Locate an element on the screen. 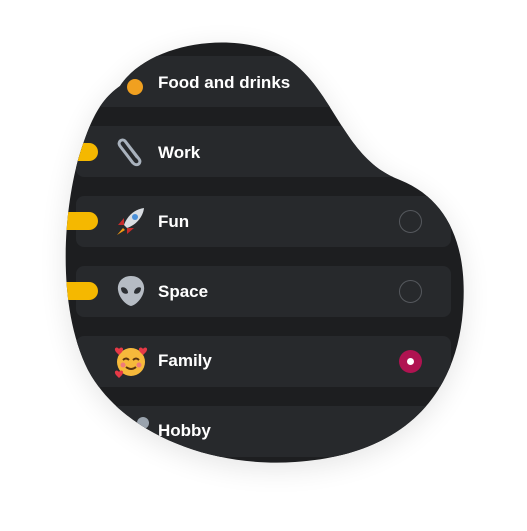  list-item-label: Food and drinks is located at coordinates (224, 82).